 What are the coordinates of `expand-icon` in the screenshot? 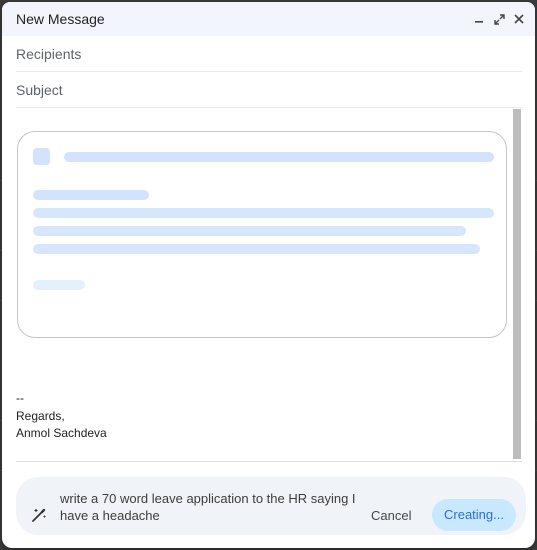 It's located at (499, 19).